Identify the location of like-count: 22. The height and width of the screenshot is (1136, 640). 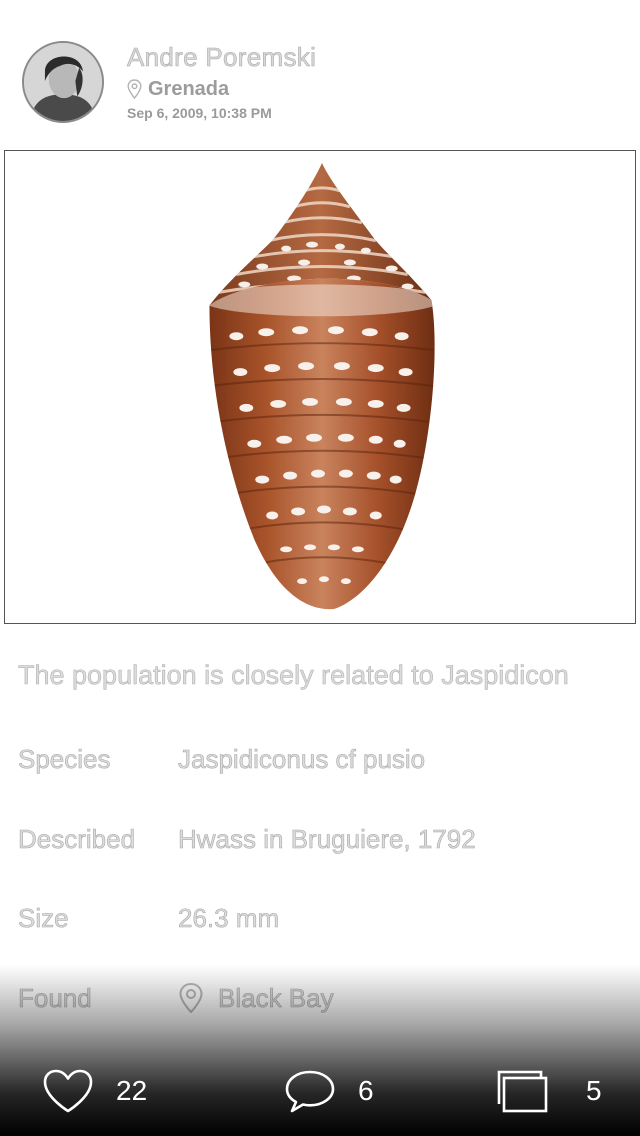
(132, 1090).